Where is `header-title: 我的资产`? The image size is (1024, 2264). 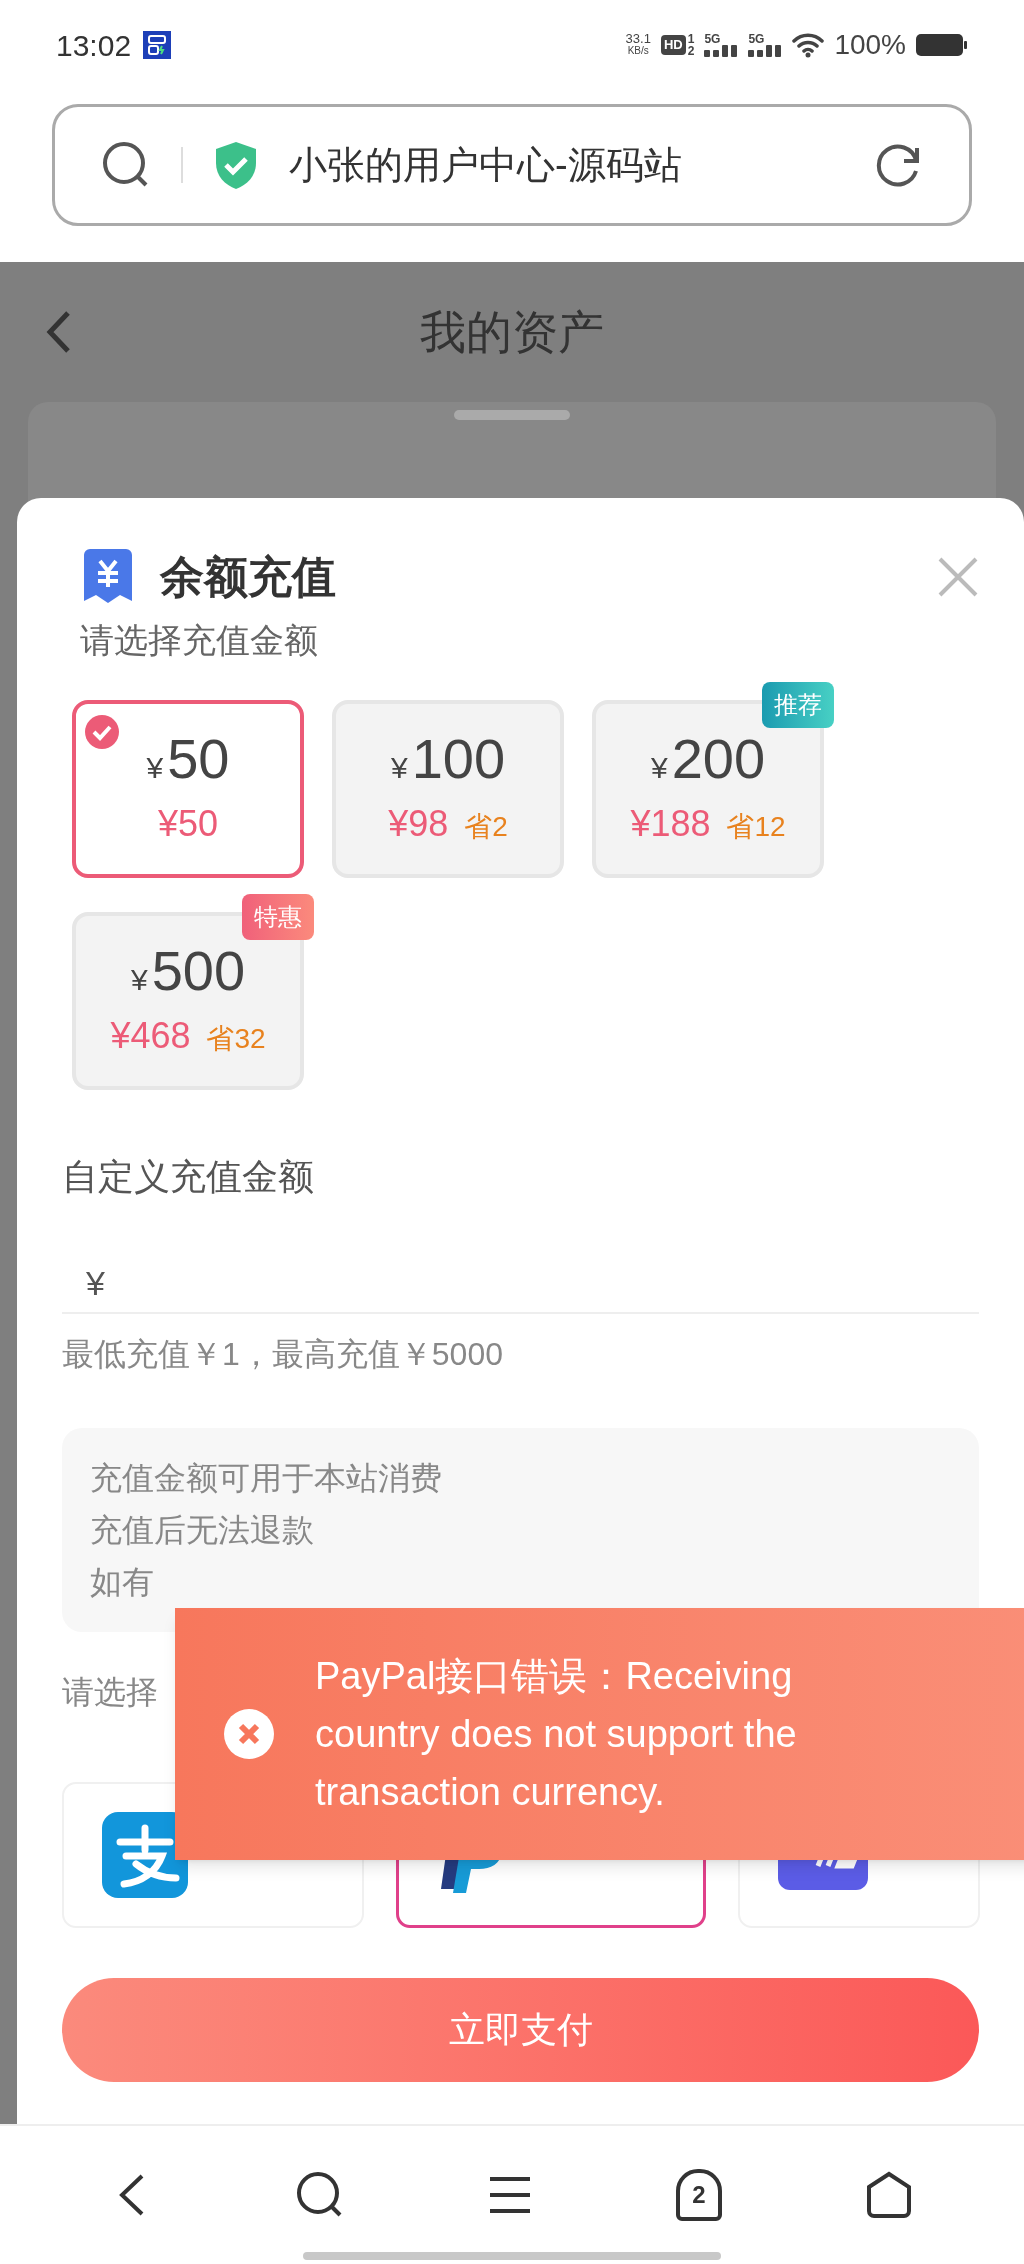
header-title: 我的资产 is located at coordinates (512, 332).